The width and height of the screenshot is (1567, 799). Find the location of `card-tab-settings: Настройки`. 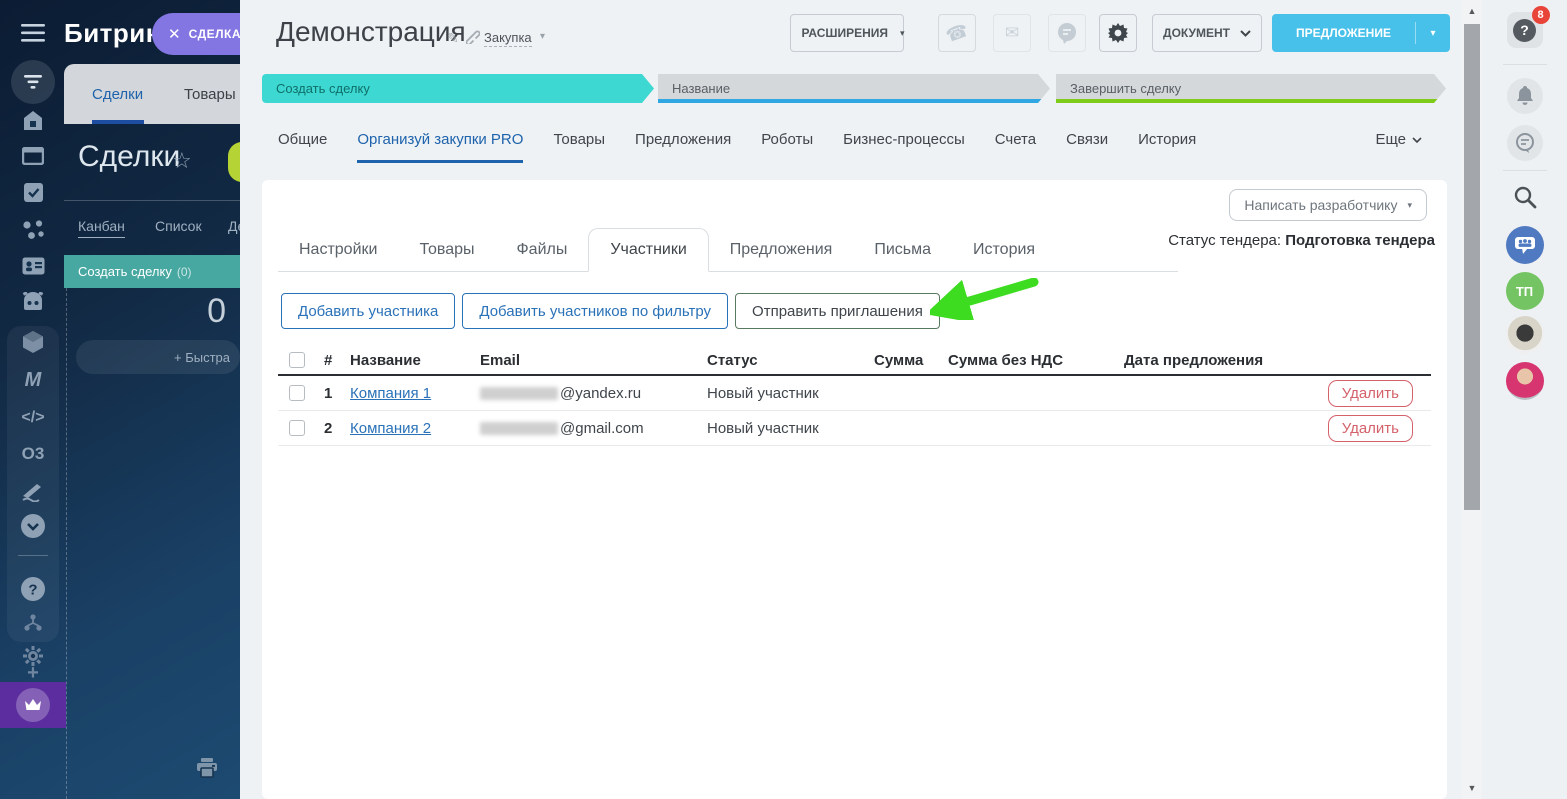

card-tab-settings: Настройки is located at coordinates (338, 250).